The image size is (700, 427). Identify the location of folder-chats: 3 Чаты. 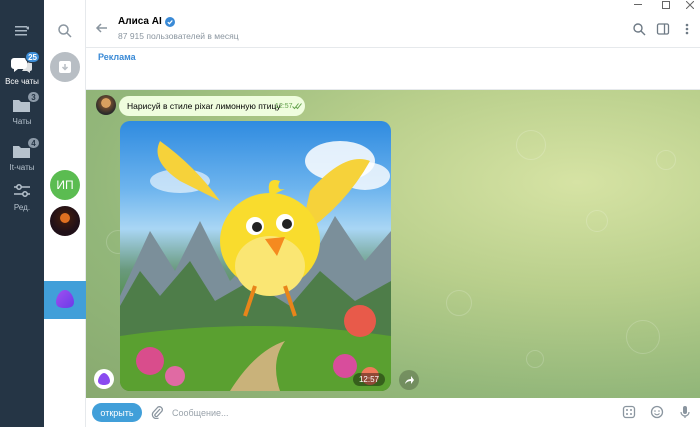
(22, 112).